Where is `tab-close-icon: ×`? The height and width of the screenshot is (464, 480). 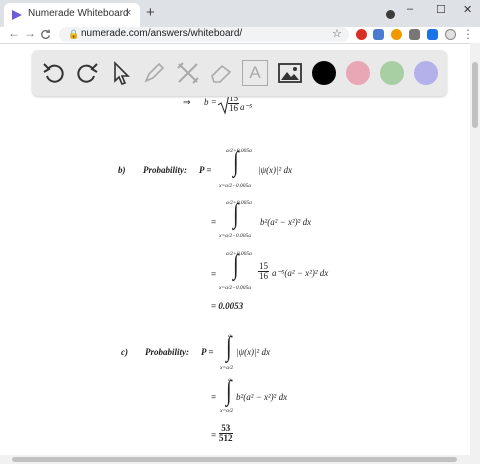 tab-close-icon: × is located at coordinates (128, 13).